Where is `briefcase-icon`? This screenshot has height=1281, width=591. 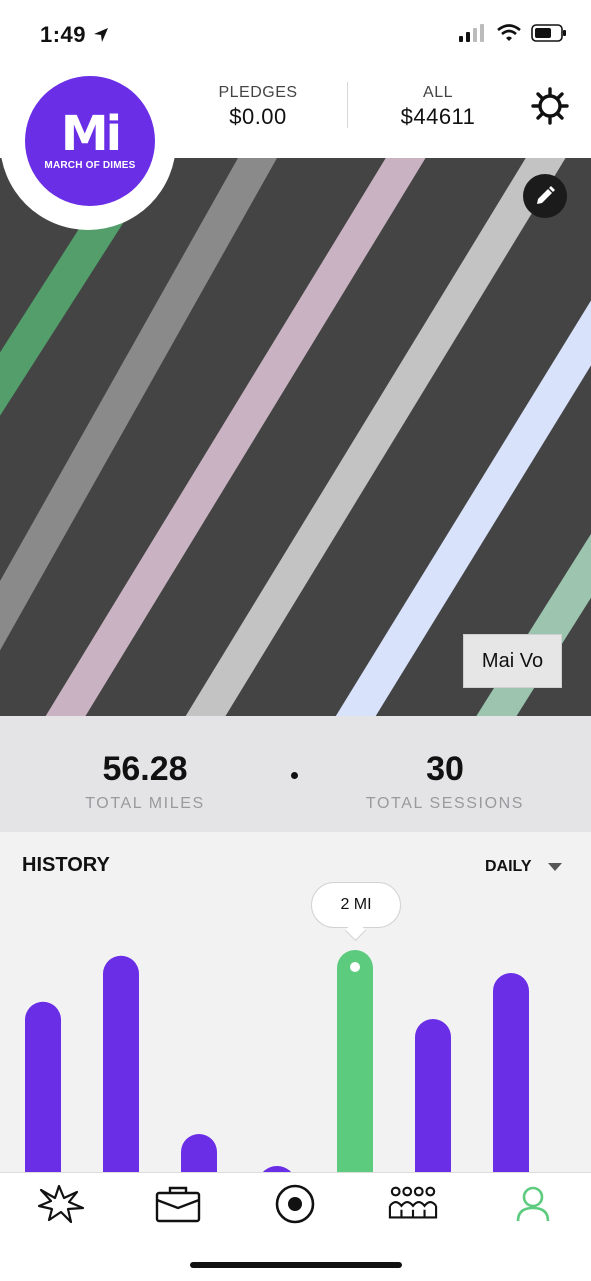 briefcase-icon is located at coordinates (178, 1204).